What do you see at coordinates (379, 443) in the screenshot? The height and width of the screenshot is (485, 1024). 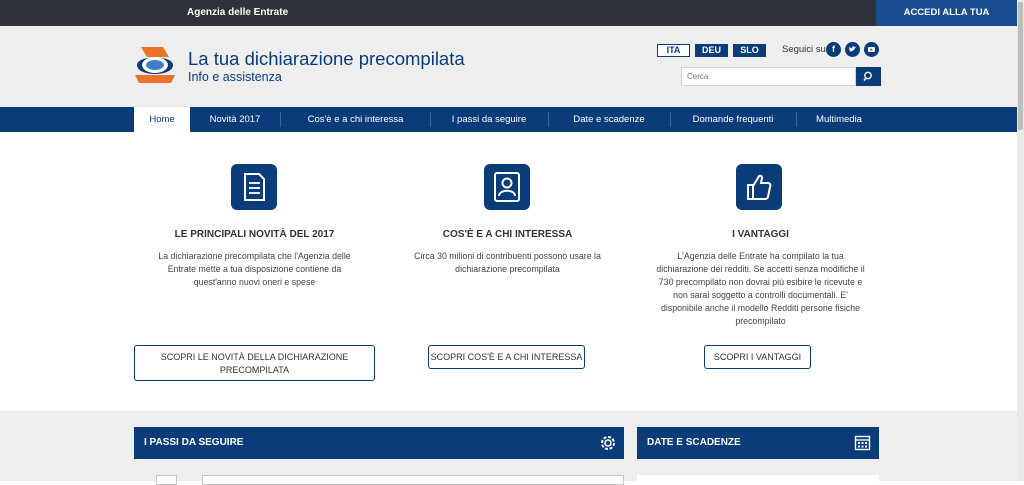 I see `steps-panel-header: I PASSI DA SEGUIRE` at bounding box center [379, 443].